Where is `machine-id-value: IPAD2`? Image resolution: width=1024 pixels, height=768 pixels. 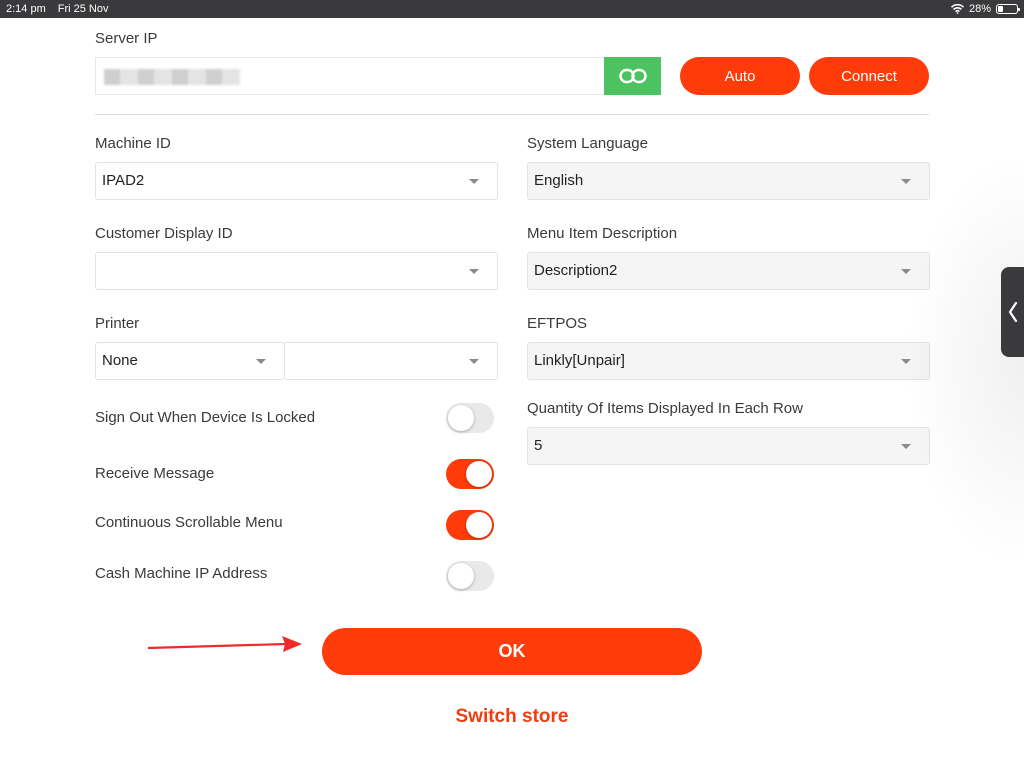 machine-id-value: IPAD2 is located at coordinates (123, 180).